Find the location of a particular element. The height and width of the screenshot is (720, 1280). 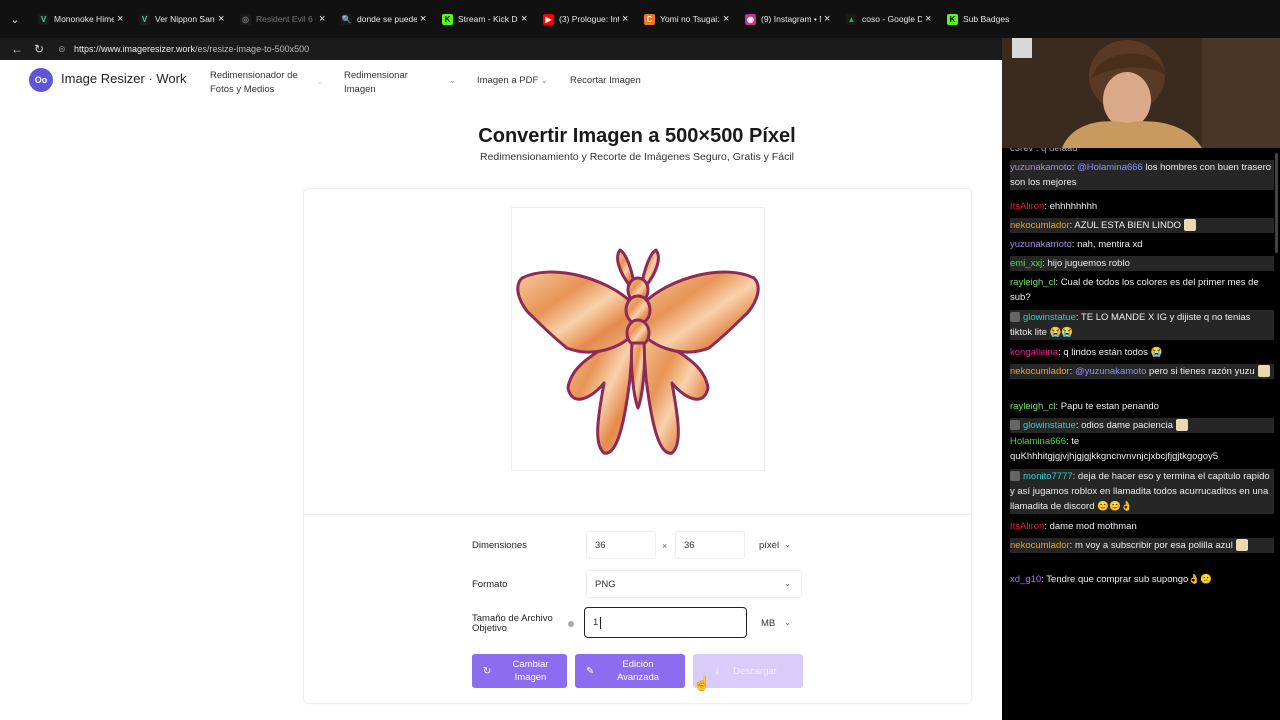

browser-tab: 🔍 donde se puede × is located at coordinates (383, 19).